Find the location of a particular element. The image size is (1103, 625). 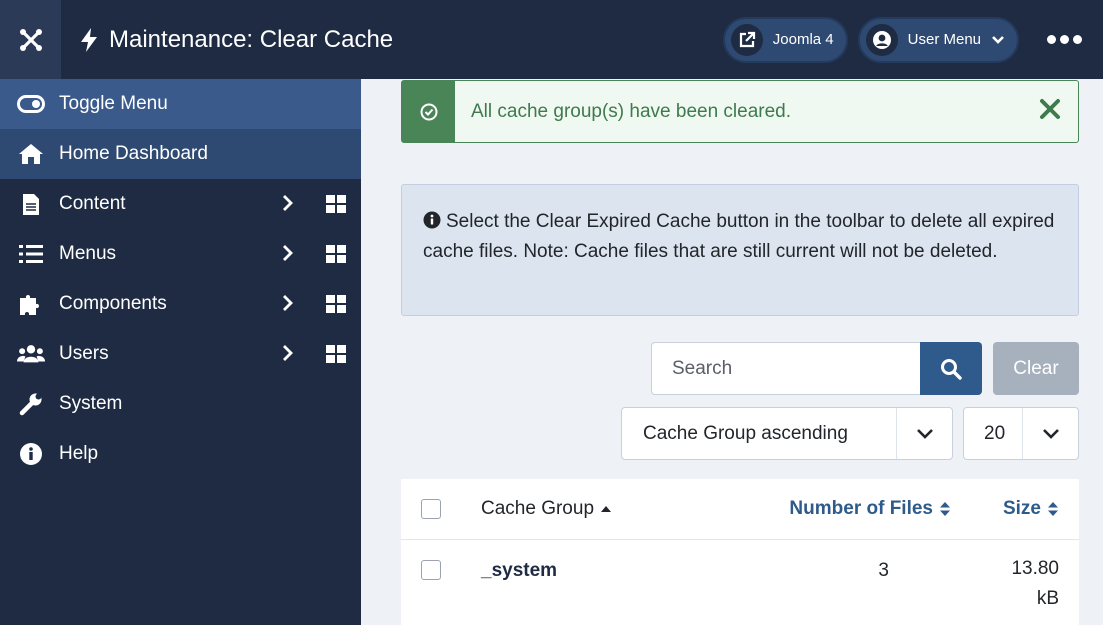

limit-value: 20 is located at coordinates (995, 433).